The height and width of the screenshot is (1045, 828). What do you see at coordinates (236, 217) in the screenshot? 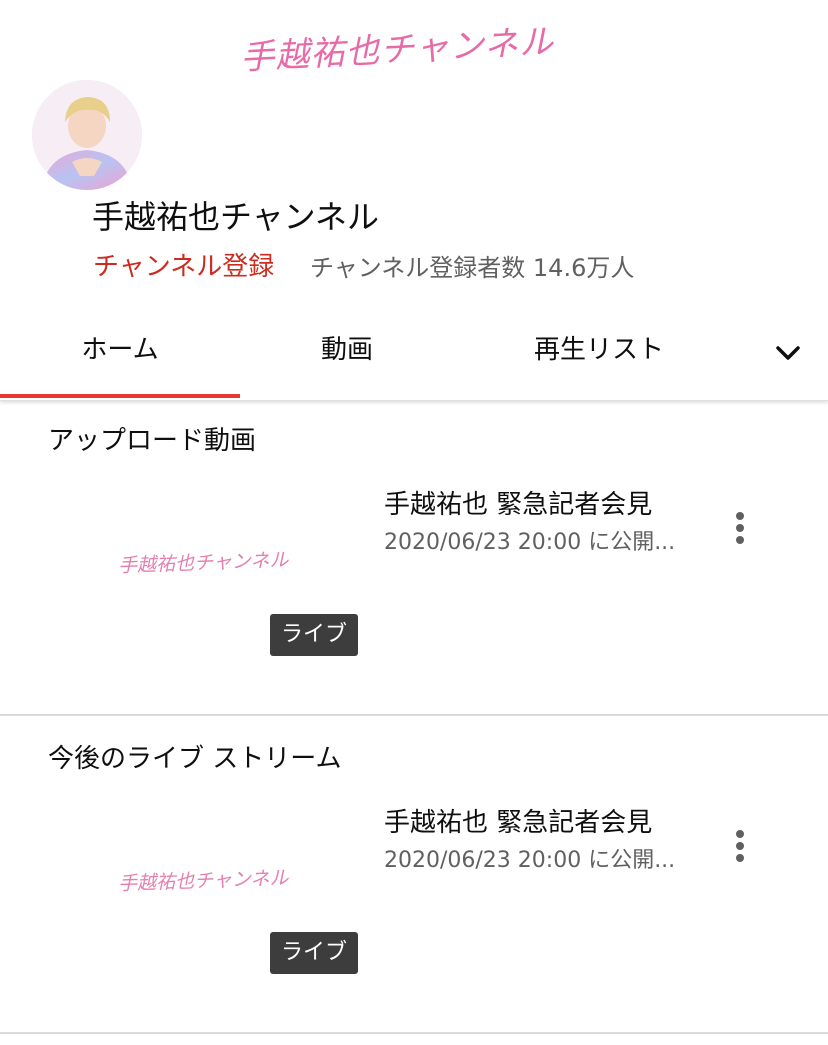
I see `channel-name: 手越祐也チャンネル` at bounding box center [236, 217].